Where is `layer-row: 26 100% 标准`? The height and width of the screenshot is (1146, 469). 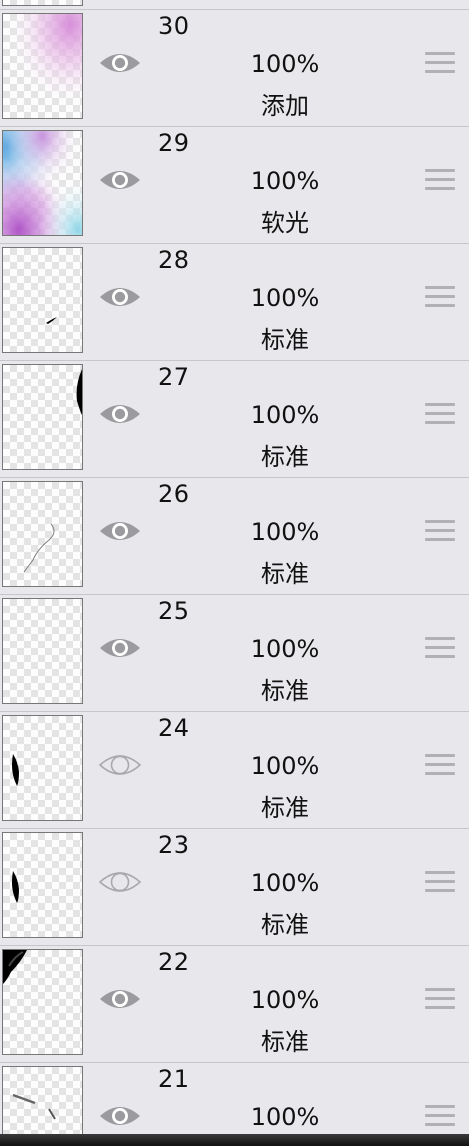
layer-row: 26 100% 标准 is located at coordinates (234, 536).